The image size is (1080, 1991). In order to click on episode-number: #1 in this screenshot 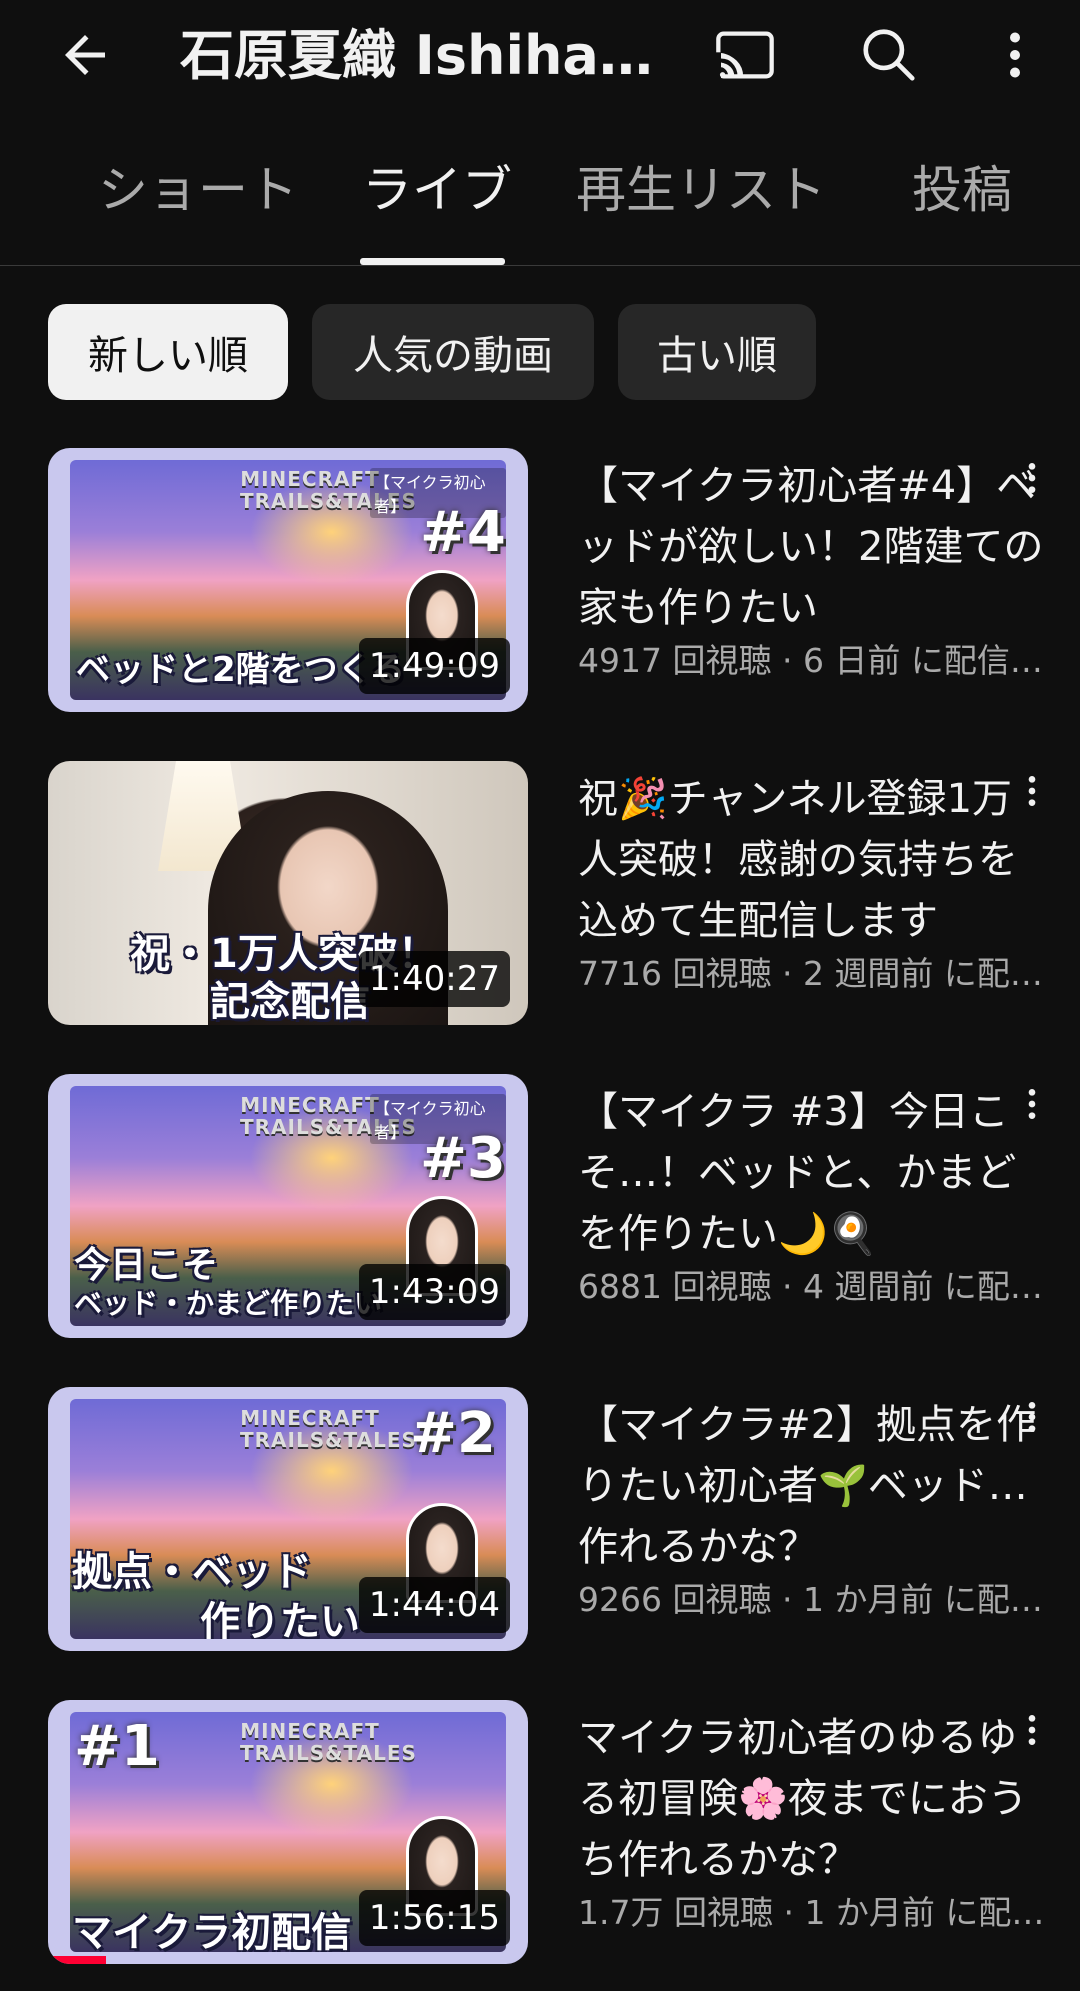, I will do `click(117, 1746)`.